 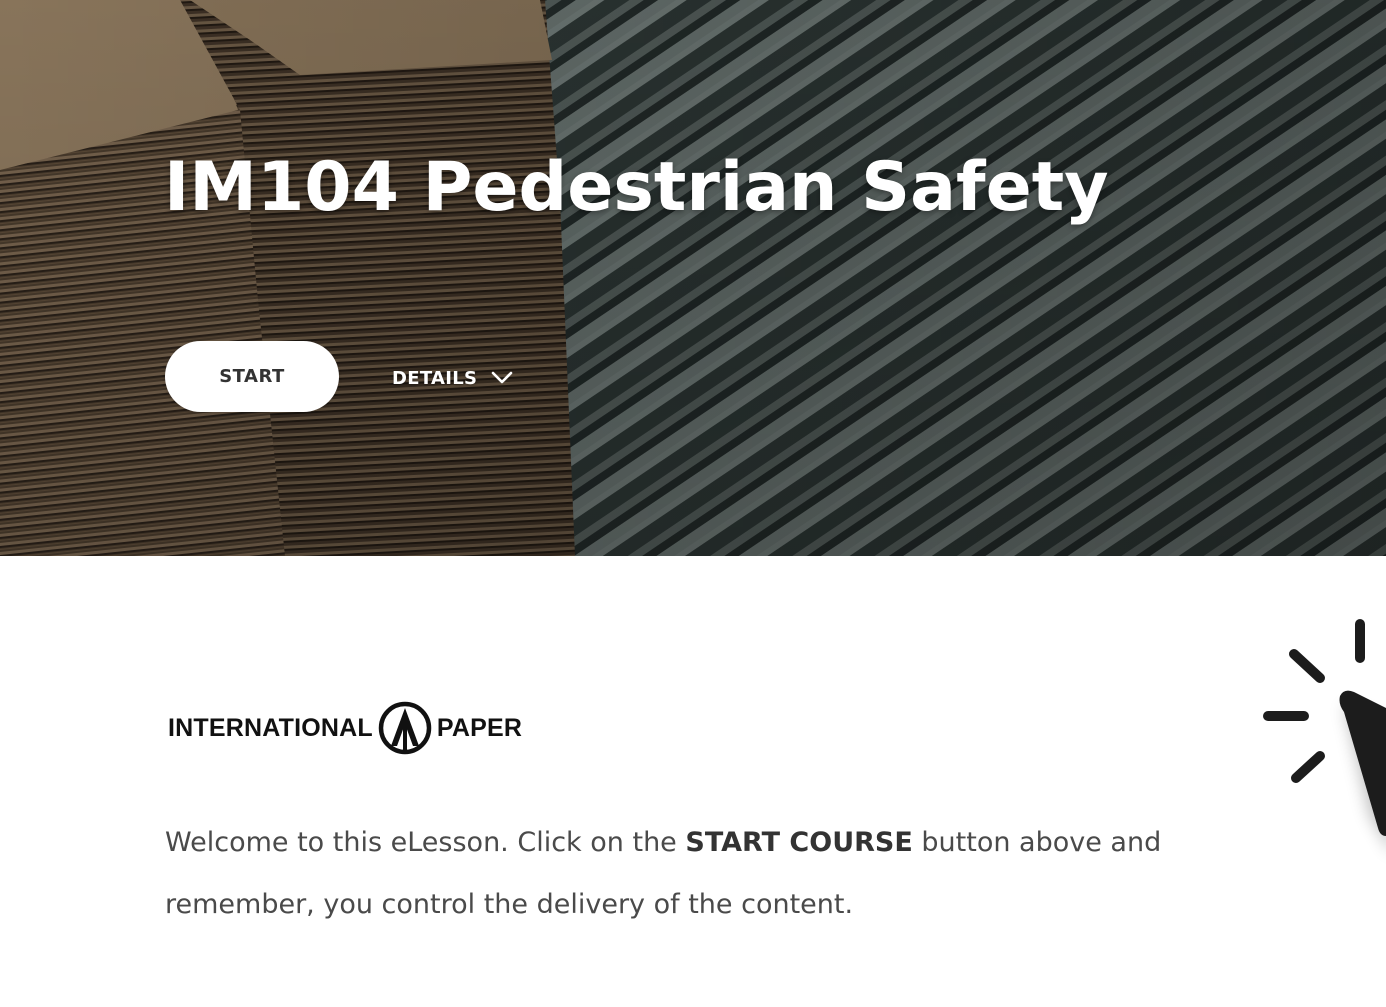 I want to click on international-paper-logo: INTERNATIONAL PAPER, so click(x=345, y=728).